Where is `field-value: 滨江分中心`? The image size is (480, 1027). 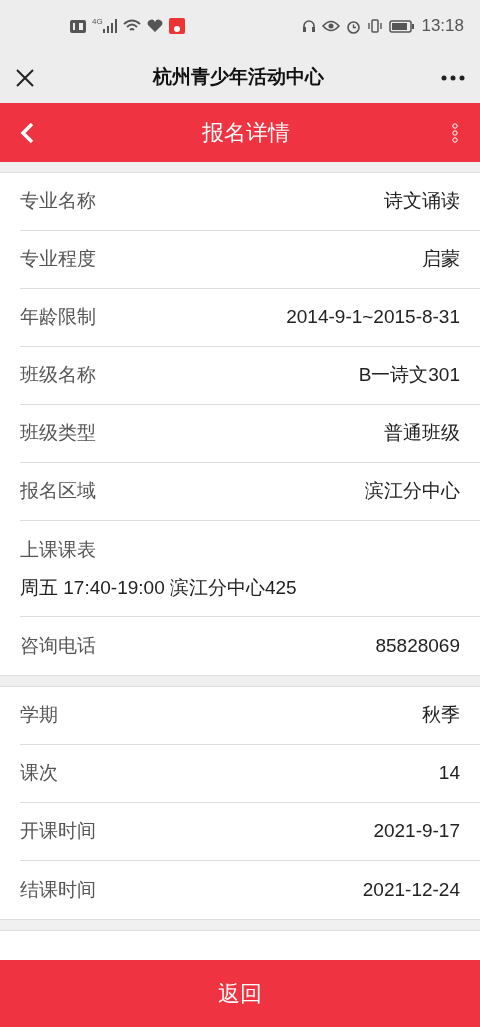
field-value: 滨江分中心 is located at coordinates (412, 491).